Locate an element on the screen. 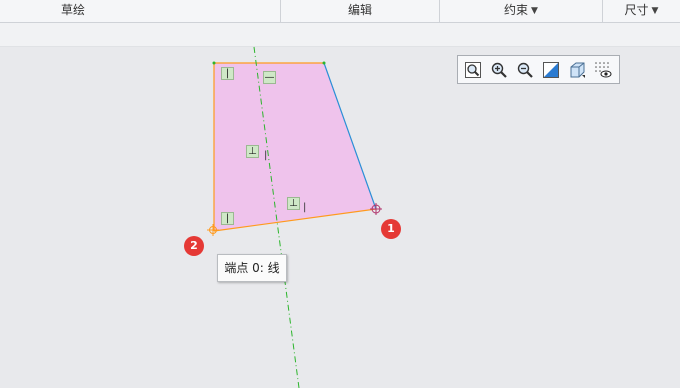 Image resolution: width=680 pixels, height=388 pixels. endpoint-tooltip: 端点 0: 线 is located at coordinates (252, 268).